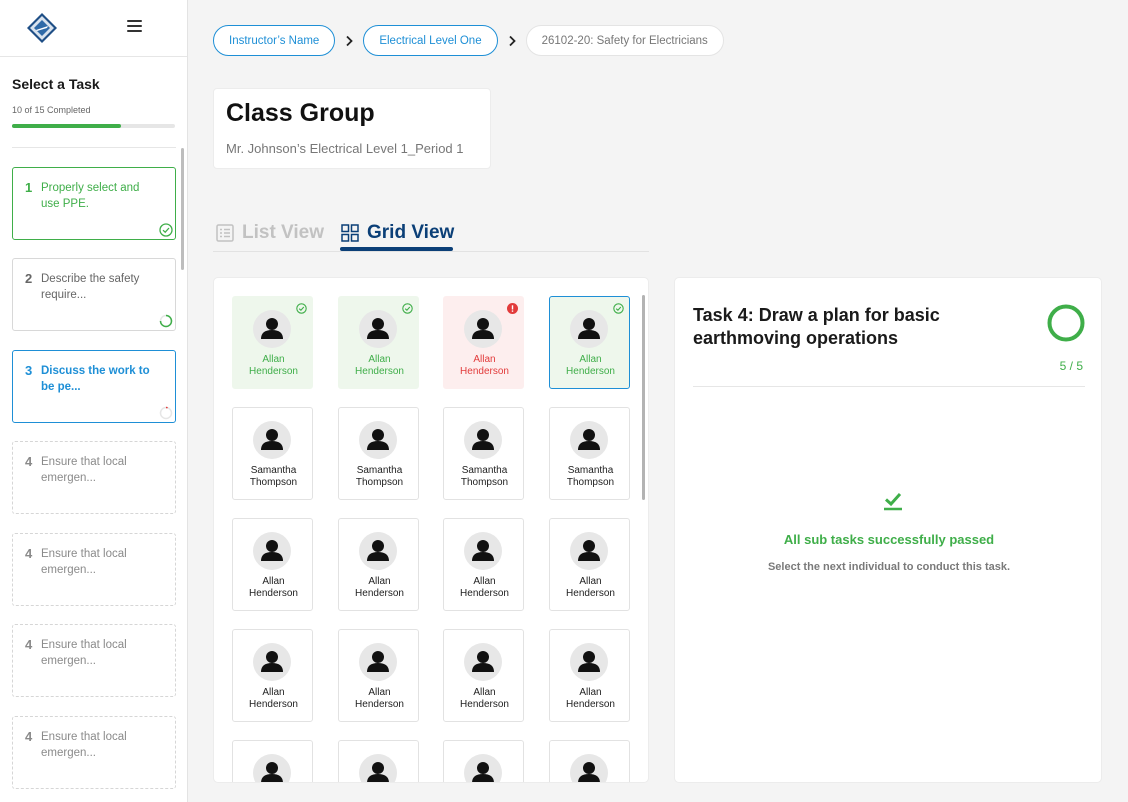 The width and height of the screenshot is (1128, 802). Describe the element at coordinates (1071, 366) in the screenshot. I see `subtask-count: 5 / 5` at that location.